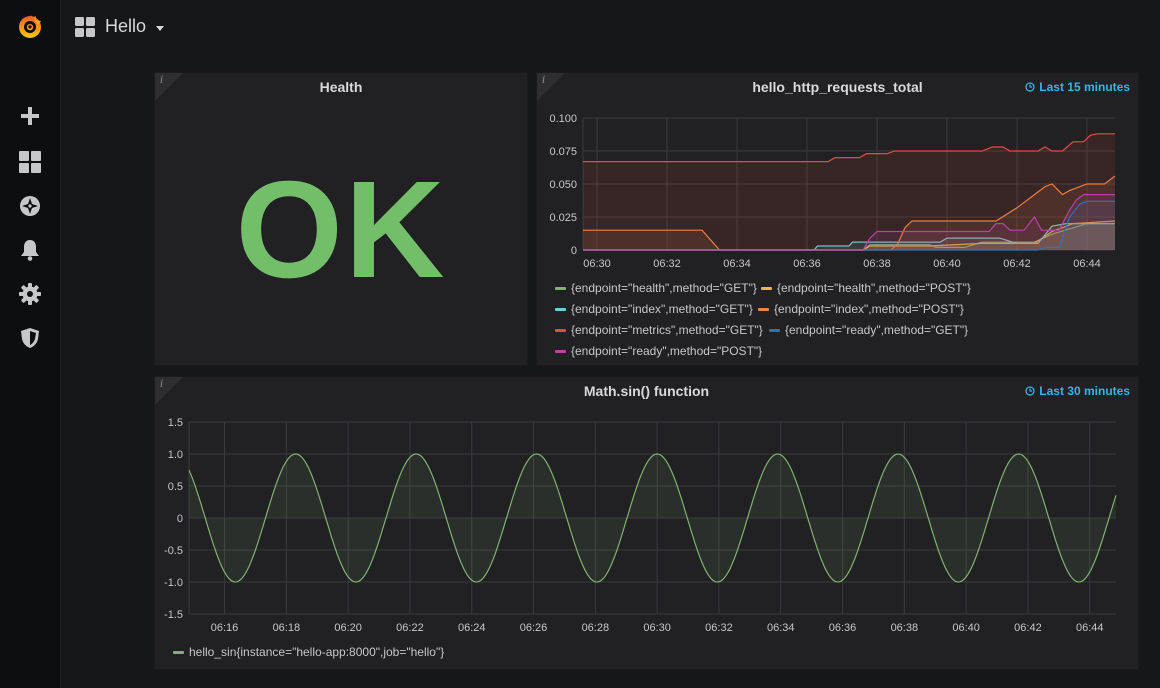  What do you see at coordinates (173, 583) in the screenshot?
I see `y-tick-label: -1.0` at bounding box center [173, 583].